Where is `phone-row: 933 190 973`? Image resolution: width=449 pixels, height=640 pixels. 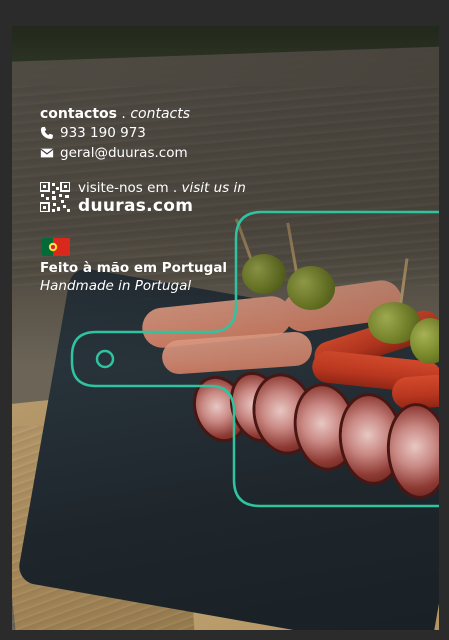
phone-row: 933 190 973 is located at coordinates (93, 133).